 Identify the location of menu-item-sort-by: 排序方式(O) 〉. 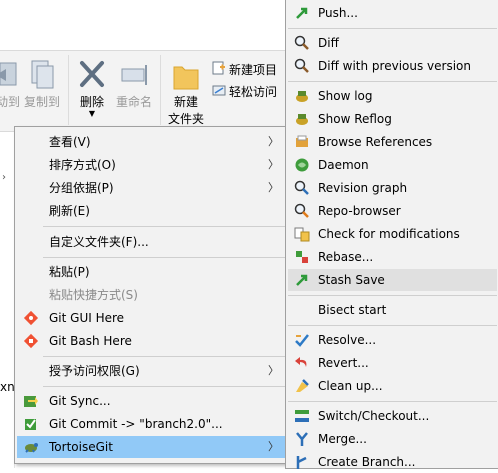
(151, 165).